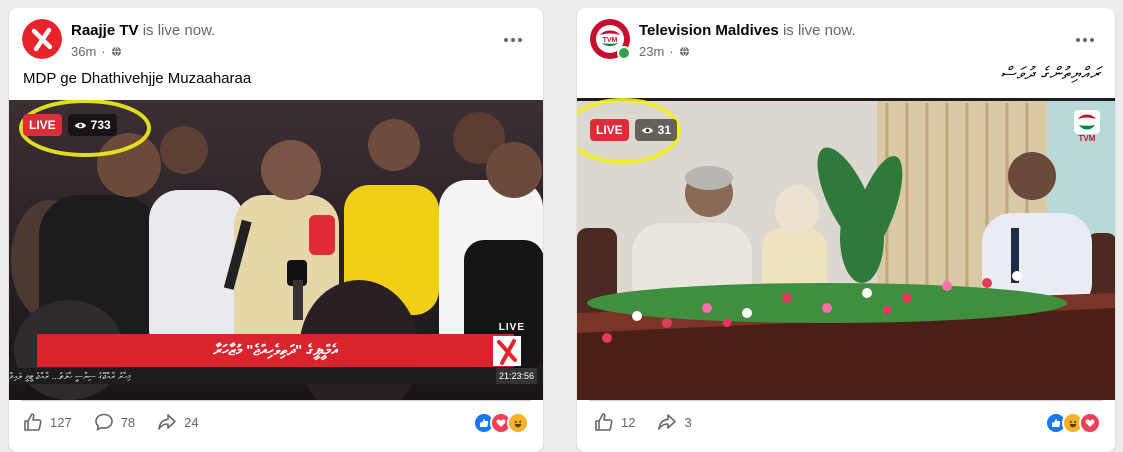 The image size is (1123, 452). What do you see at coordinates (105, 30) in the screenshot?
I see `page-name: Raajje TV` at bounding box center [105, 30].